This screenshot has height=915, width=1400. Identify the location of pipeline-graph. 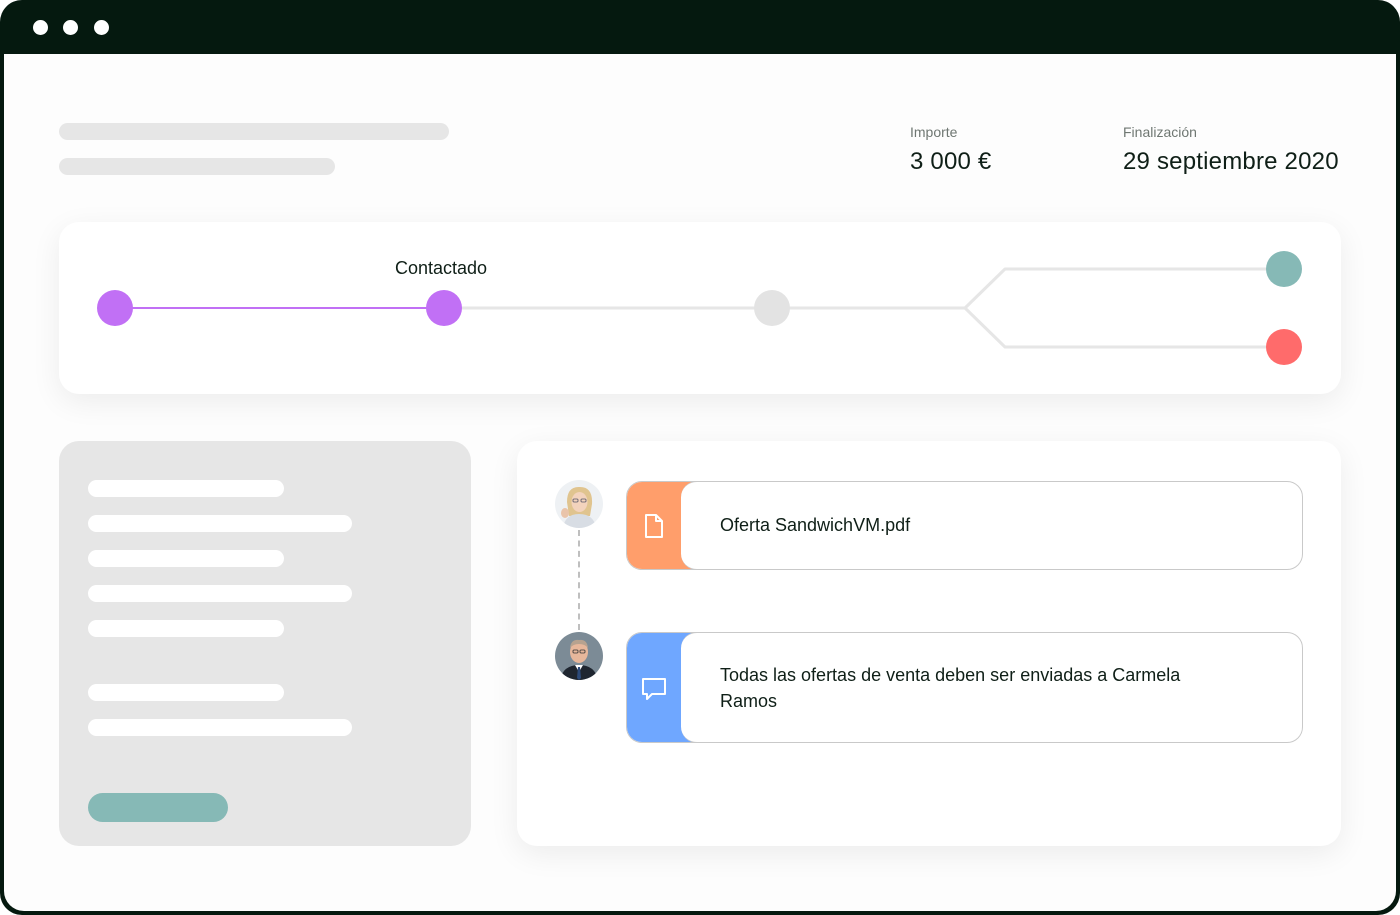
(699, 308).